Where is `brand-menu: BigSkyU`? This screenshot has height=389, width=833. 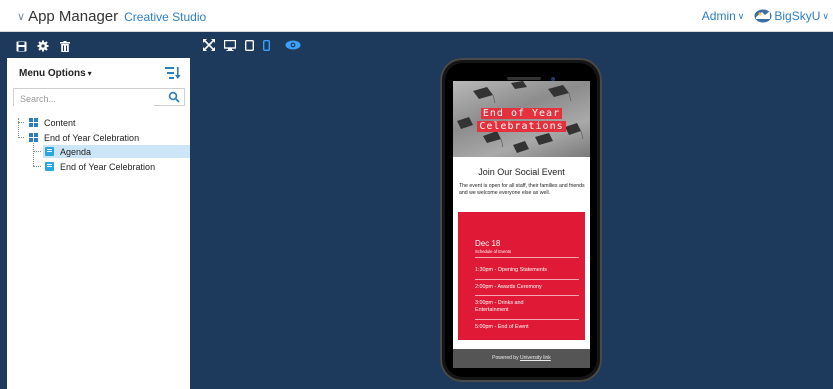
brand-menu: BigSkyU is located at coordinates (797, 16).